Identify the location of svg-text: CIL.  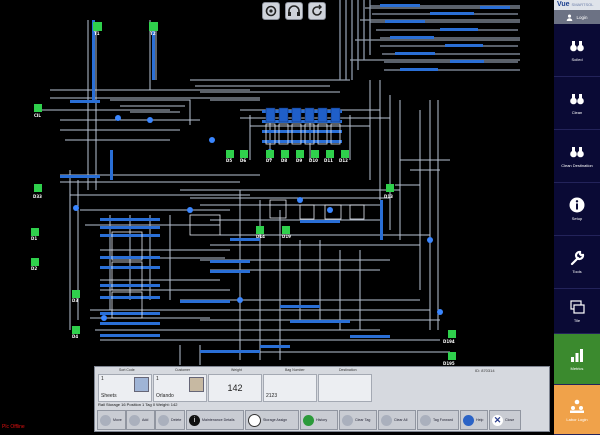
(37, 115).